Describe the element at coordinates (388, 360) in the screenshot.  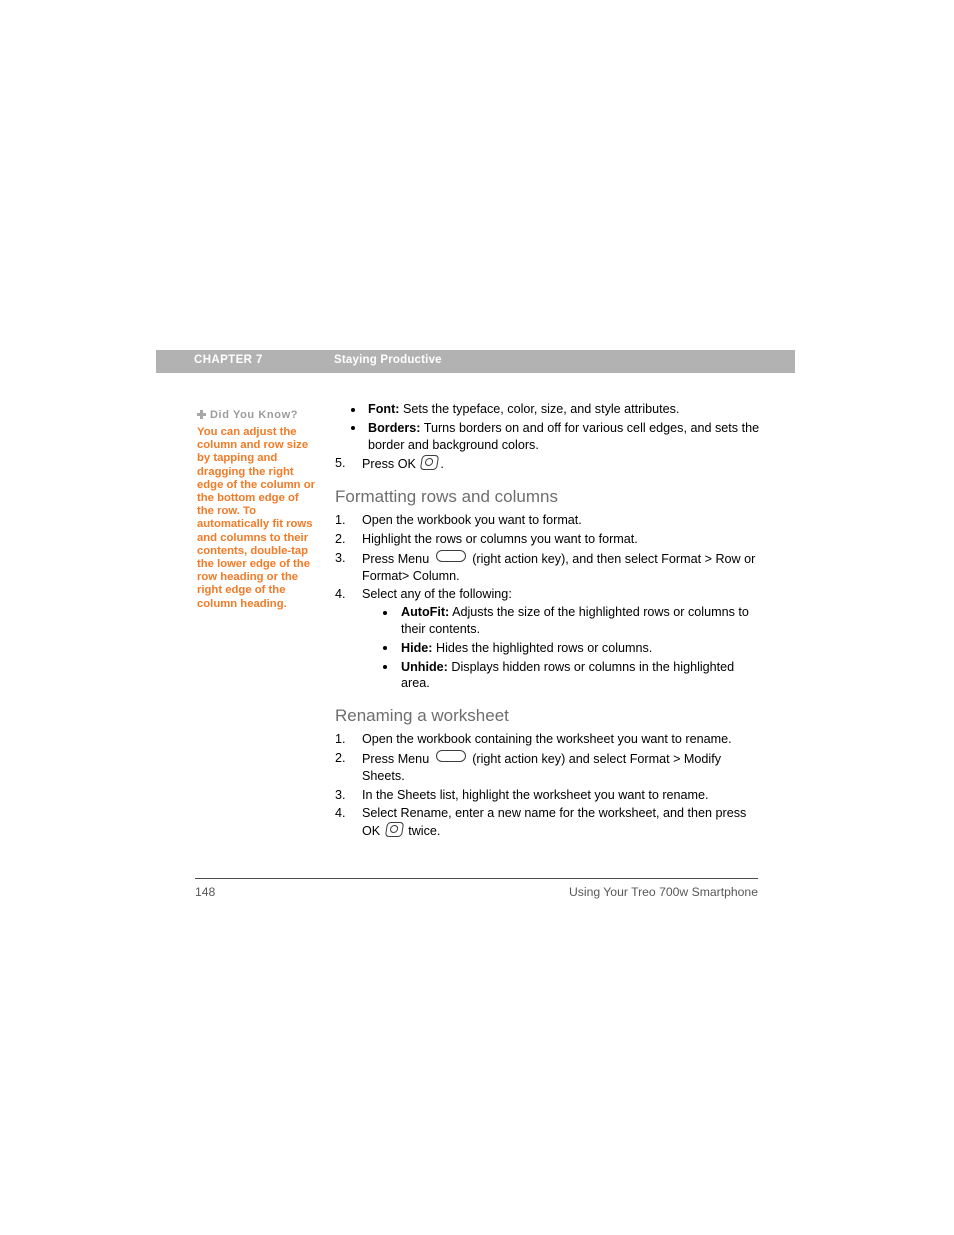
I see `chapter-title: Staying Productive` at that location.